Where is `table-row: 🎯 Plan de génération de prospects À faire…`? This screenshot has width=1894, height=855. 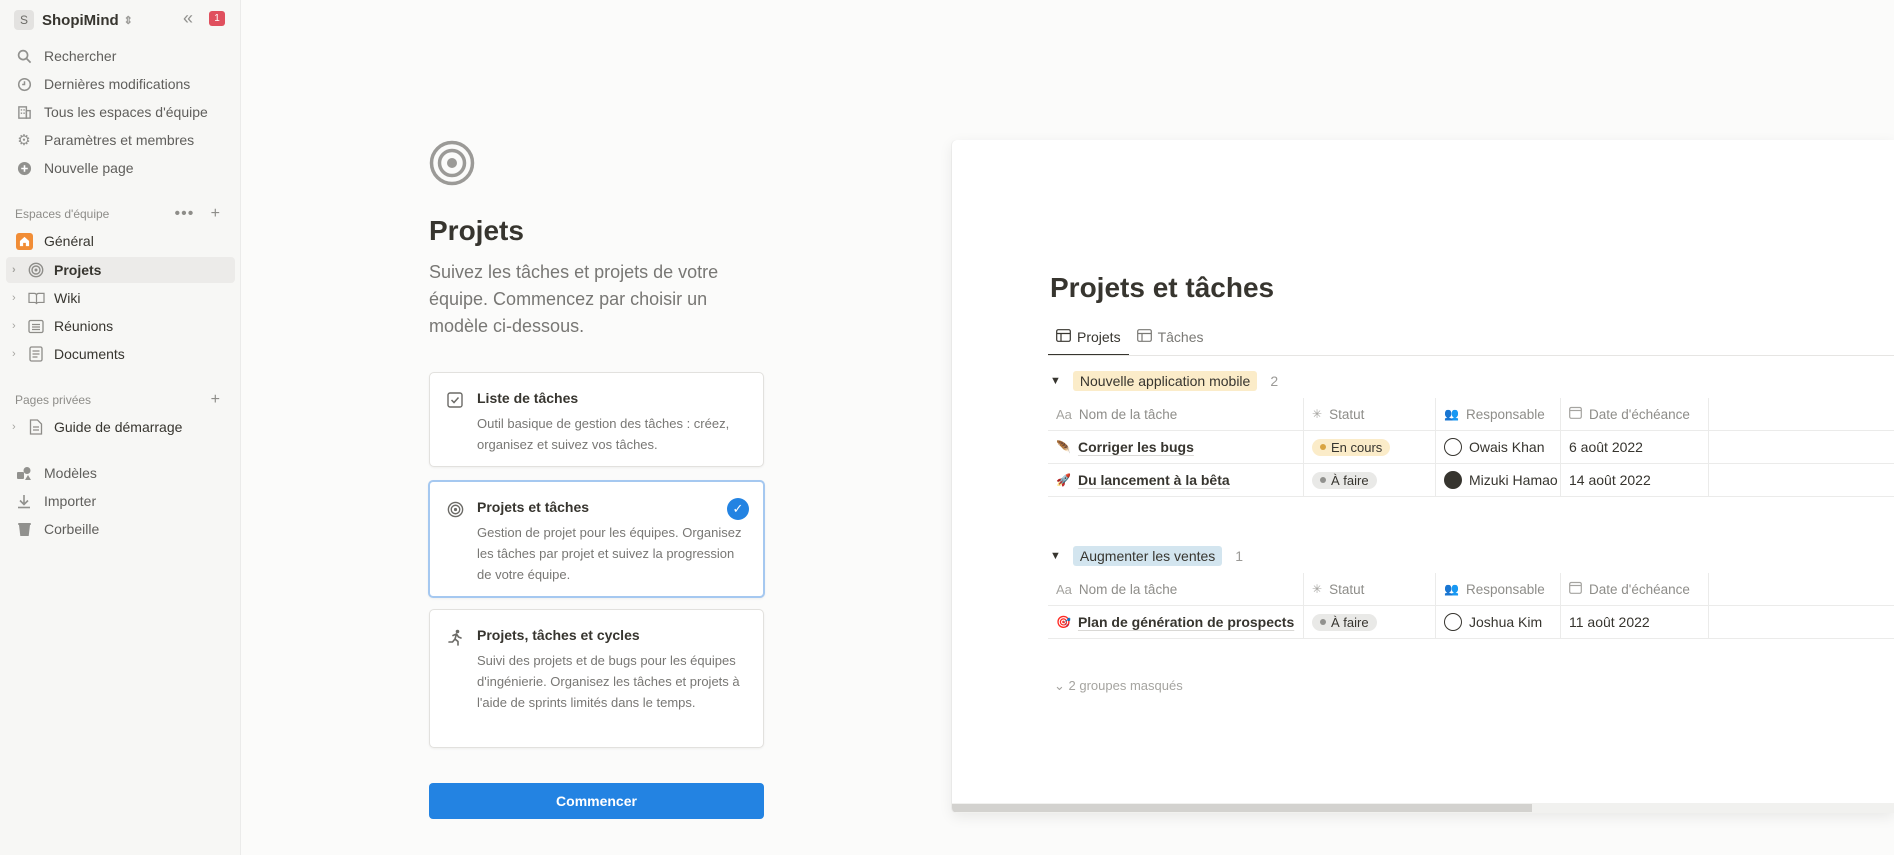
table-row: 🎯 Plan de génération de prospects À faire… is located at coordinates (1471, 622).